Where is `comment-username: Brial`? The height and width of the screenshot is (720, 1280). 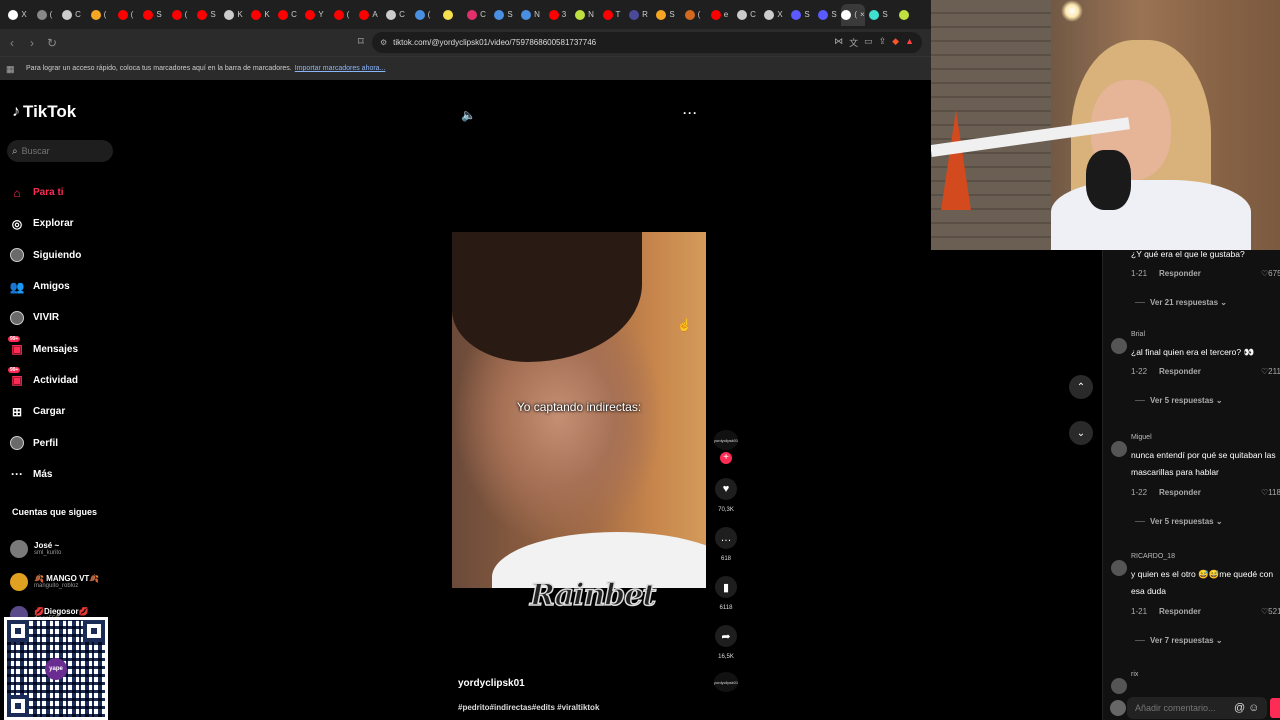
comment-username: Brial is located at coordinates (1138, 334).